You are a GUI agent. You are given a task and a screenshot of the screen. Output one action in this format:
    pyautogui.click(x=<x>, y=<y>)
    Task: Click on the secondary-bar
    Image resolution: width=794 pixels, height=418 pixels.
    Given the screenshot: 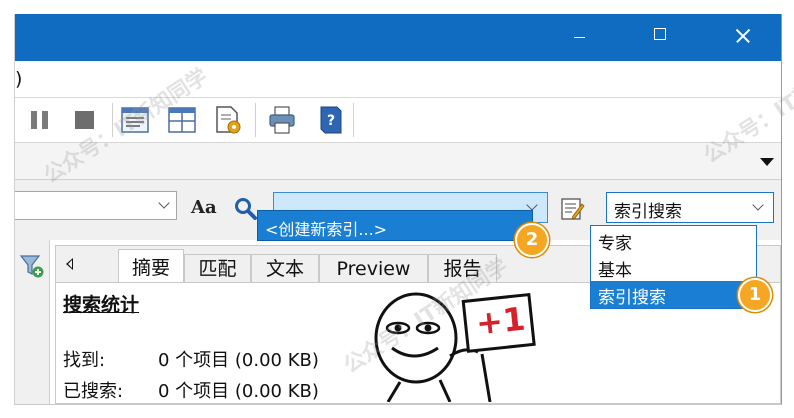 What is the action you would take?
    pyautogui.click(x=398, y=161)
    